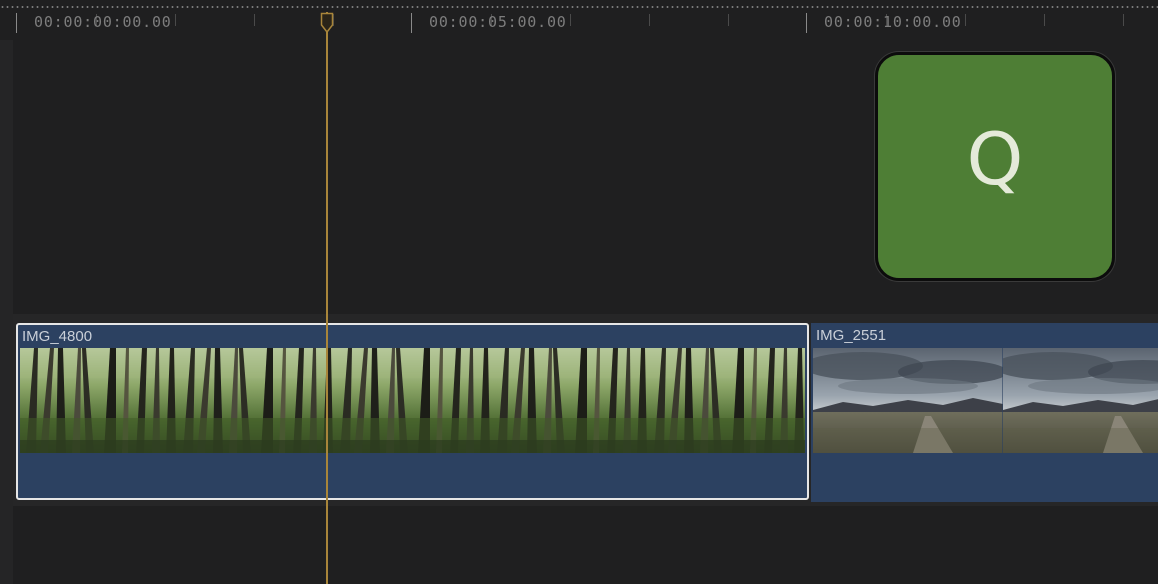  I want to click on timeline-left-edge, so click(6, 292).